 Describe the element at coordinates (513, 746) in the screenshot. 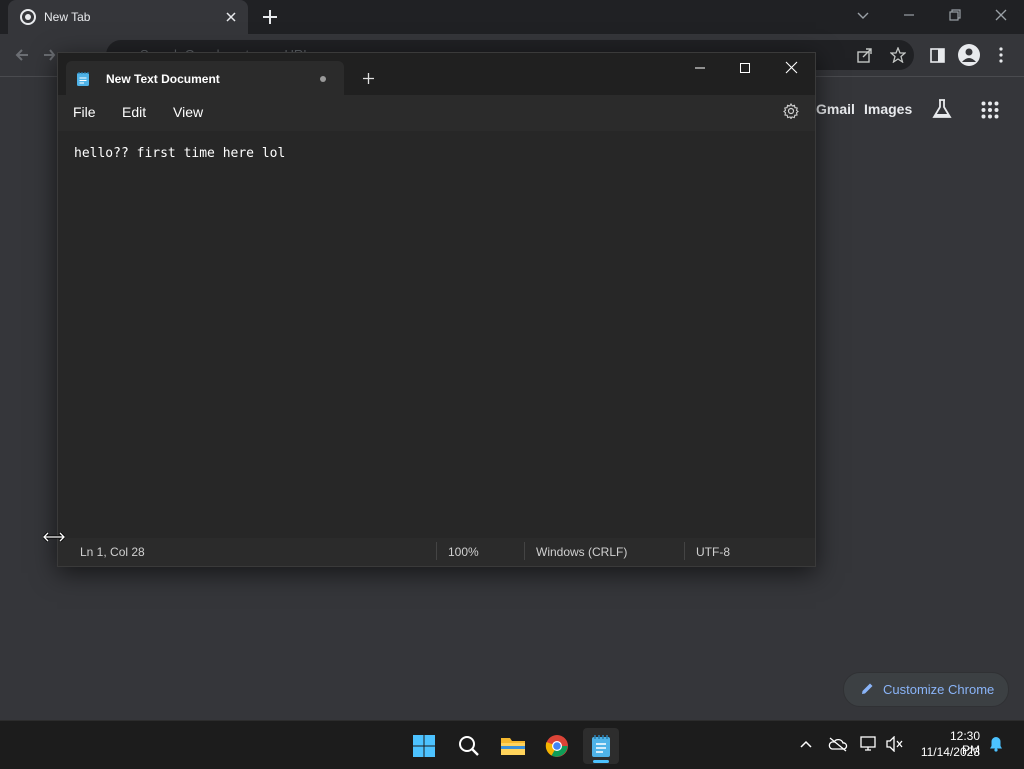

I see `file-explorer-icon` at that location.